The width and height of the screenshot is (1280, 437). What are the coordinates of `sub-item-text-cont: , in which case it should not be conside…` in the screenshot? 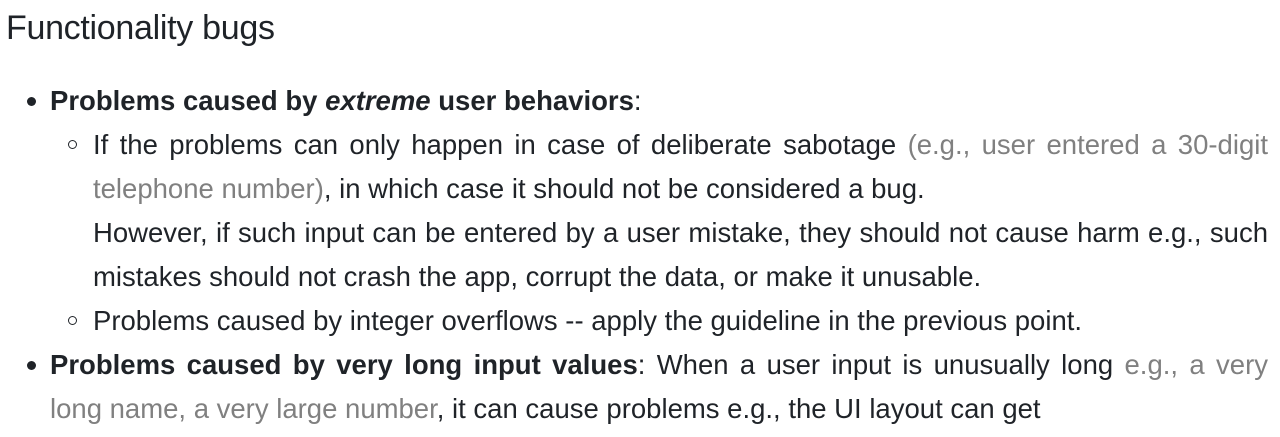 It's located at (624, 188).